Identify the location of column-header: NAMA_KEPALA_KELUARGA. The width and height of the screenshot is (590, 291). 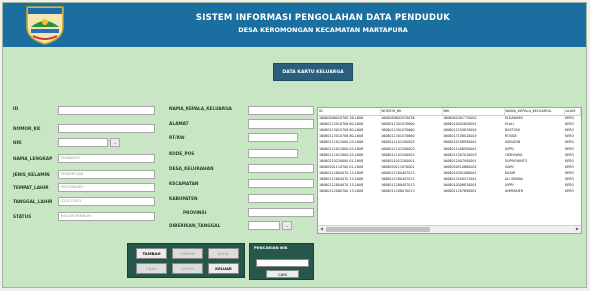
(534, 112).